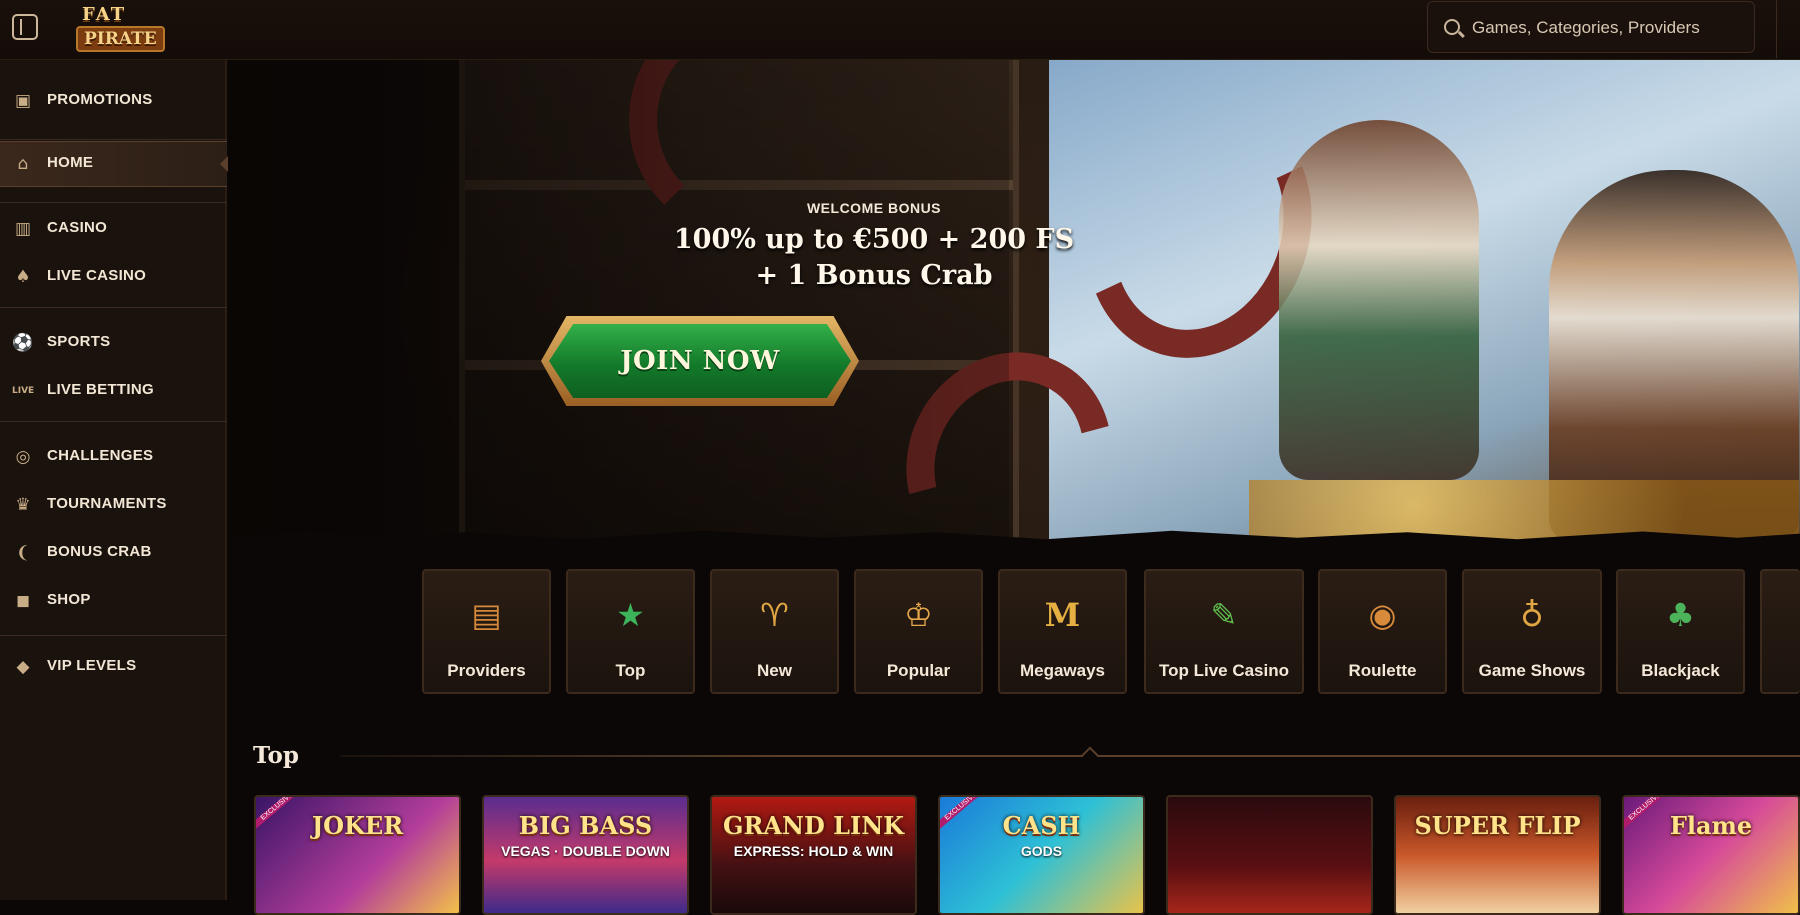 Image resolution: width=1800 pixels, height=915 pixels. What do you see at coordinates (23, 343) in the screenshot?
I see `football-icon: ⚽` at bounding box center [23, 343].